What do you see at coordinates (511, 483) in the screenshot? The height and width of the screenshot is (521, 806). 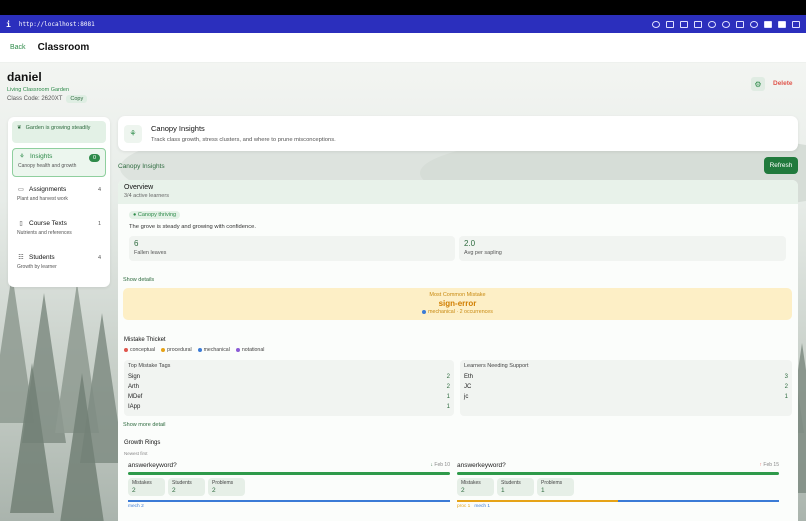 I see `chip-label: Students` at bounding box center [511, 483].